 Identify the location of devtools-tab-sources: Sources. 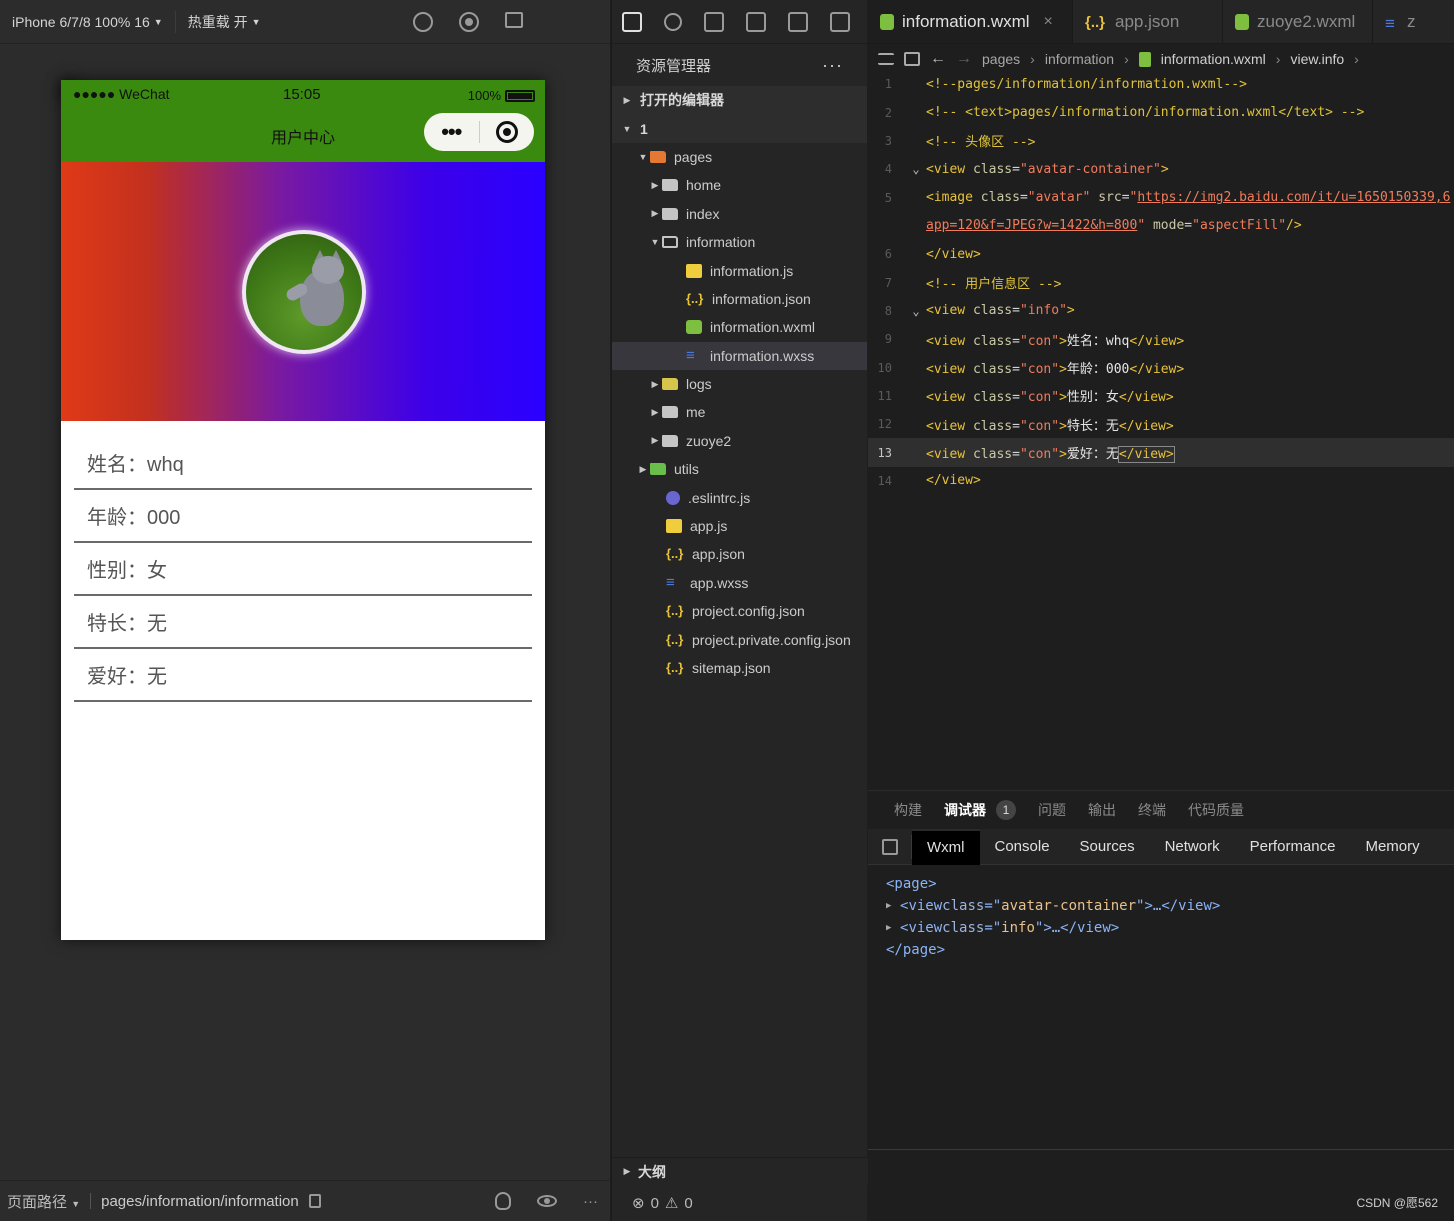
(1107, 847).